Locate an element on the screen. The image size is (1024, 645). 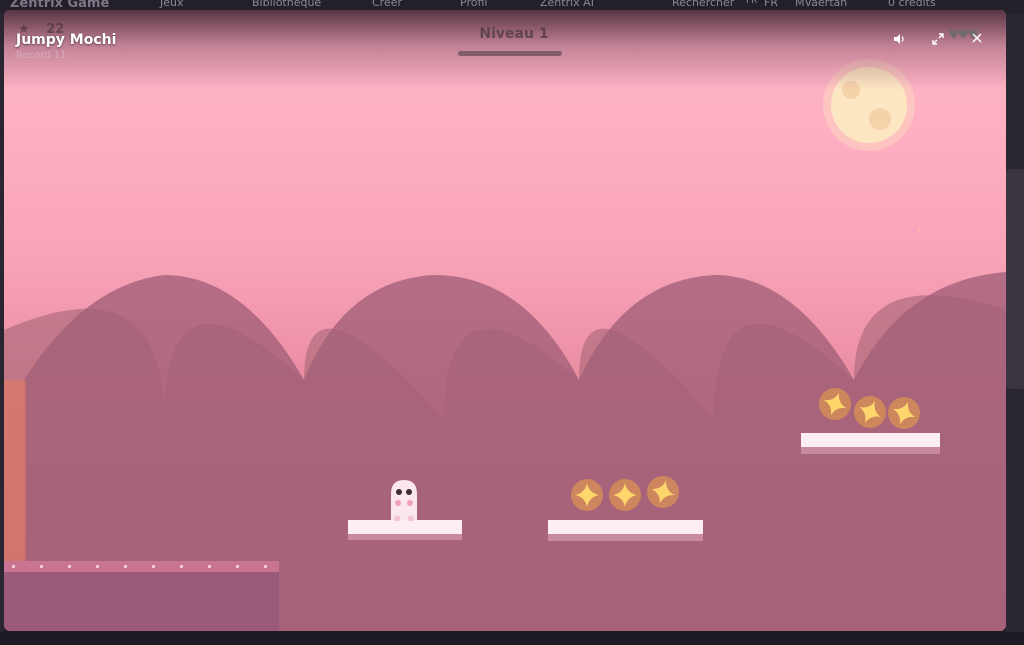
record-label: Record 11 is located at coordinates (41, 55).